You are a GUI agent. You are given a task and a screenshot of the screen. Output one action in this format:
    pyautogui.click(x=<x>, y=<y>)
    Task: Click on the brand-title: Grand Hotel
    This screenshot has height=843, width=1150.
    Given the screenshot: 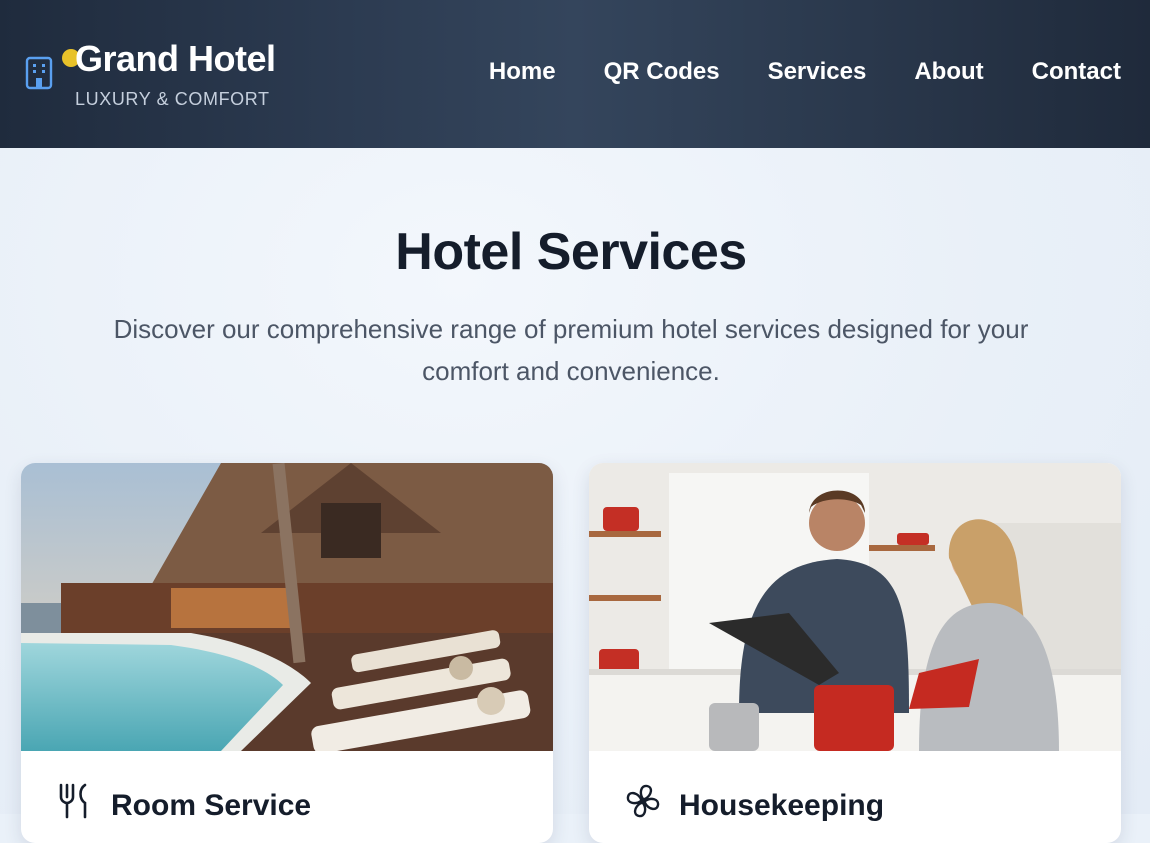 What is the action you would take?
    pyautogui.click(x=175, y=59)
    